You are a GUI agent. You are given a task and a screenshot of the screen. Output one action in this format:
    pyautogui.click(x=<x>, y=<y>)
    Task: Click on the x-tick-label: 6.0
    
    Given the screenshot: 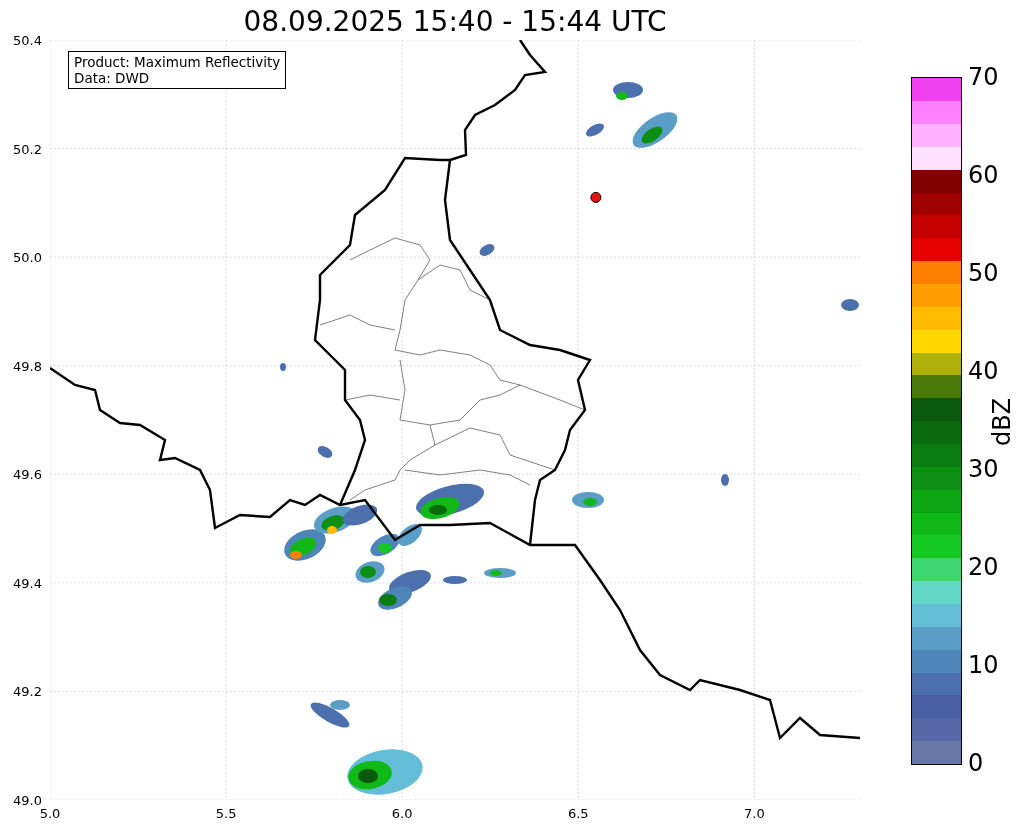 What is the action you would take?
    pyautogui.click(x=402, y=813)
    